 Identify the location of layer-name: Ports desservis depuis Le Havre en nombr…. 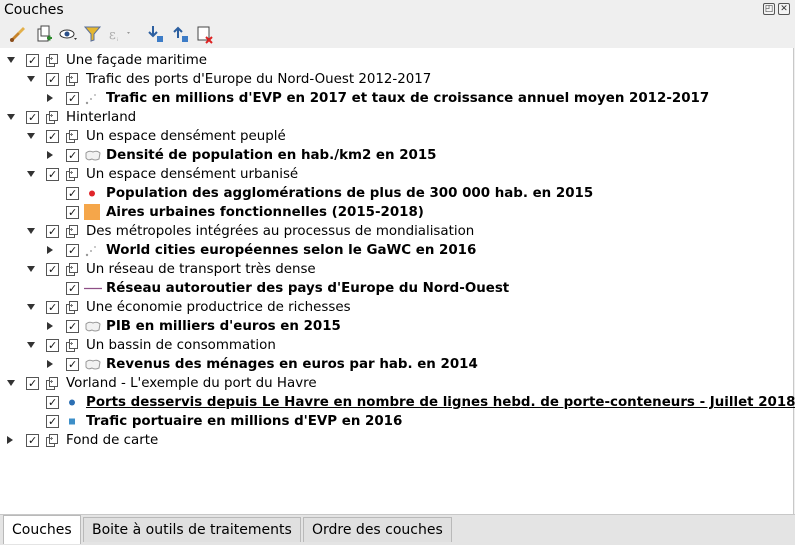
(440, 402).